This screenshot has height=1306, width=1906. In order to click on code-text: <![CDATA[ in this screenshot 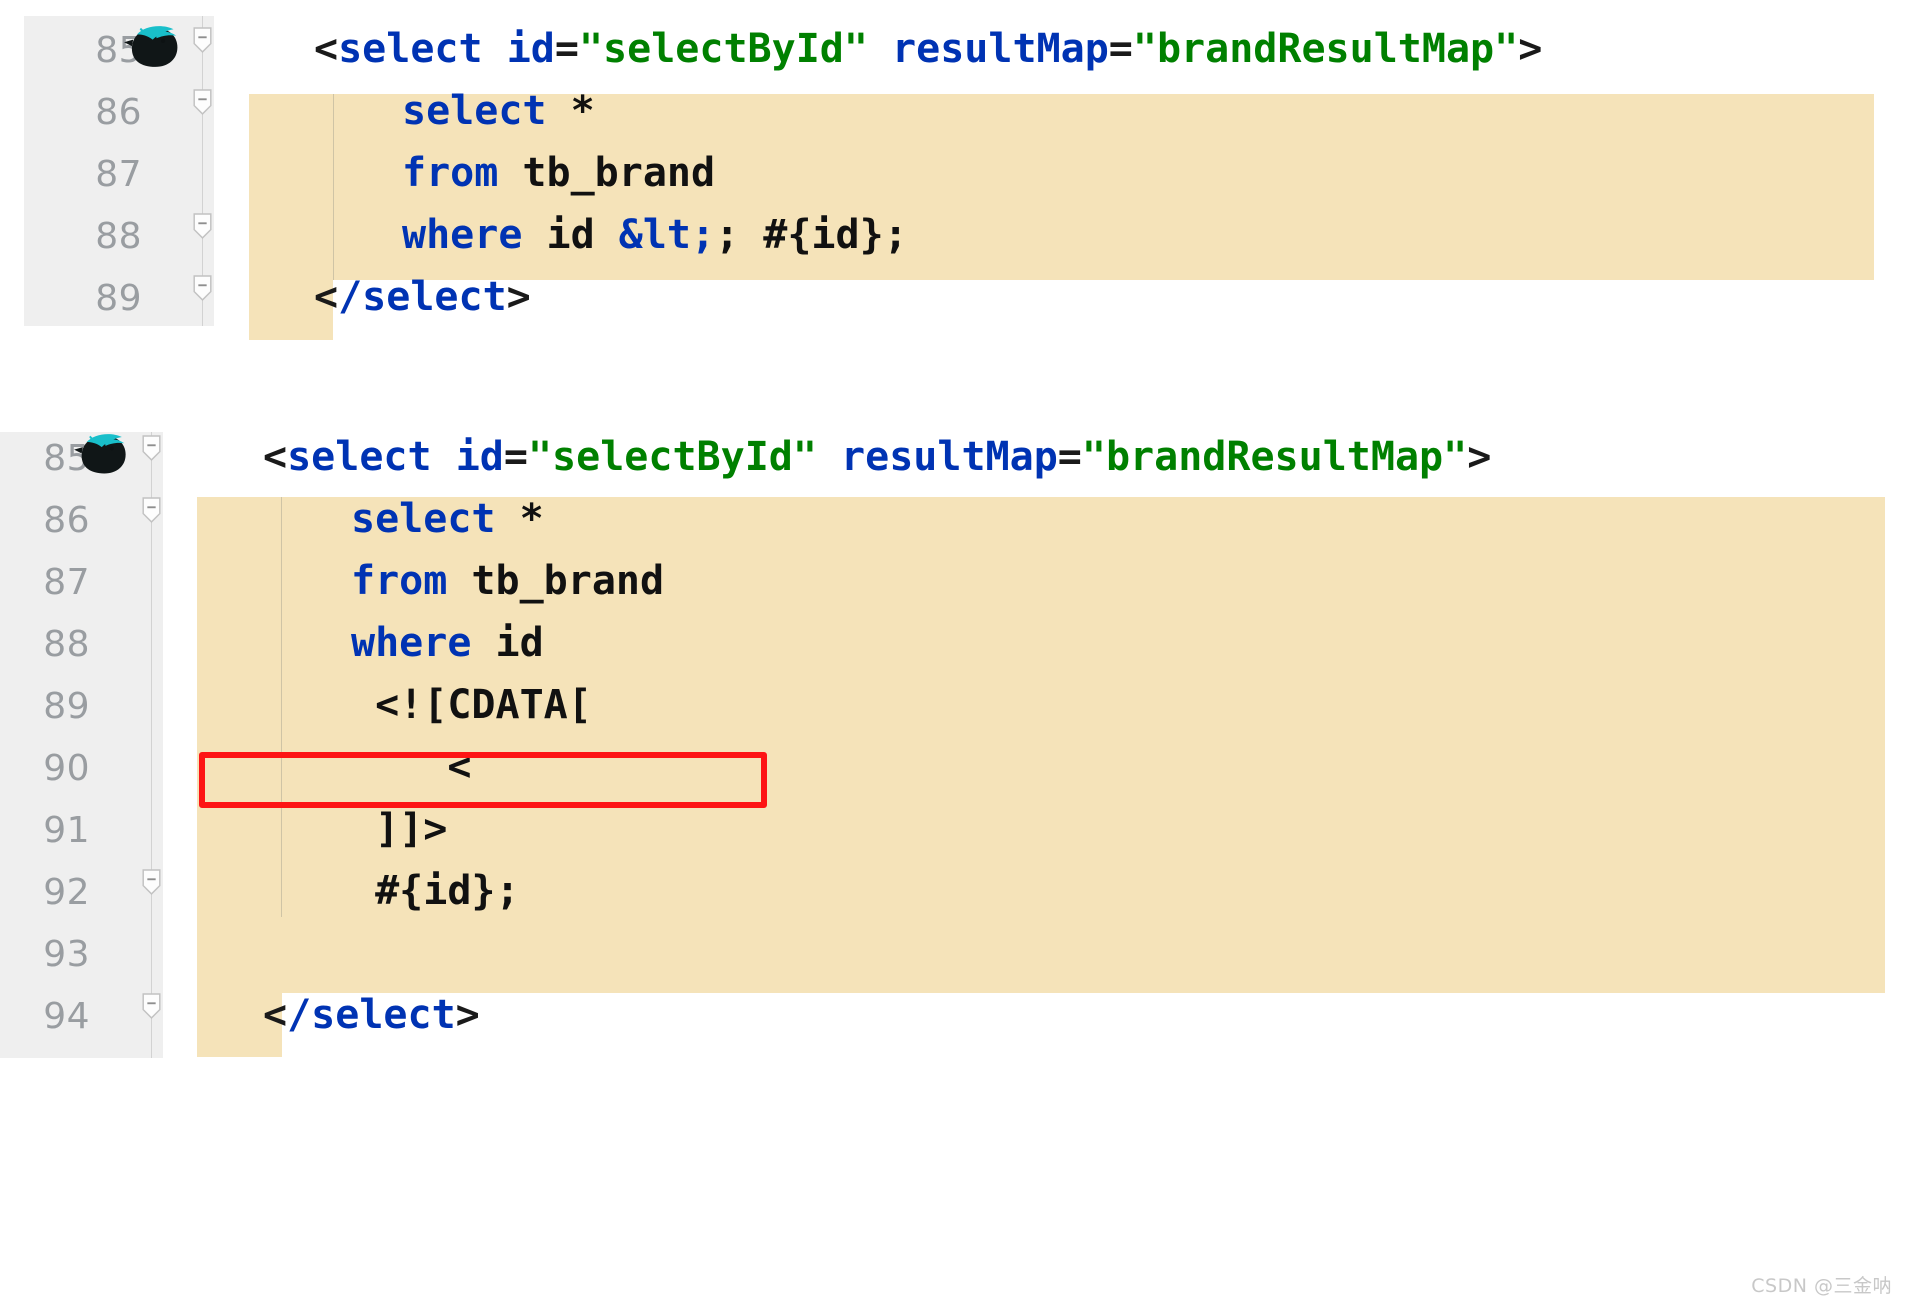, I will do `click(471, 705)`.